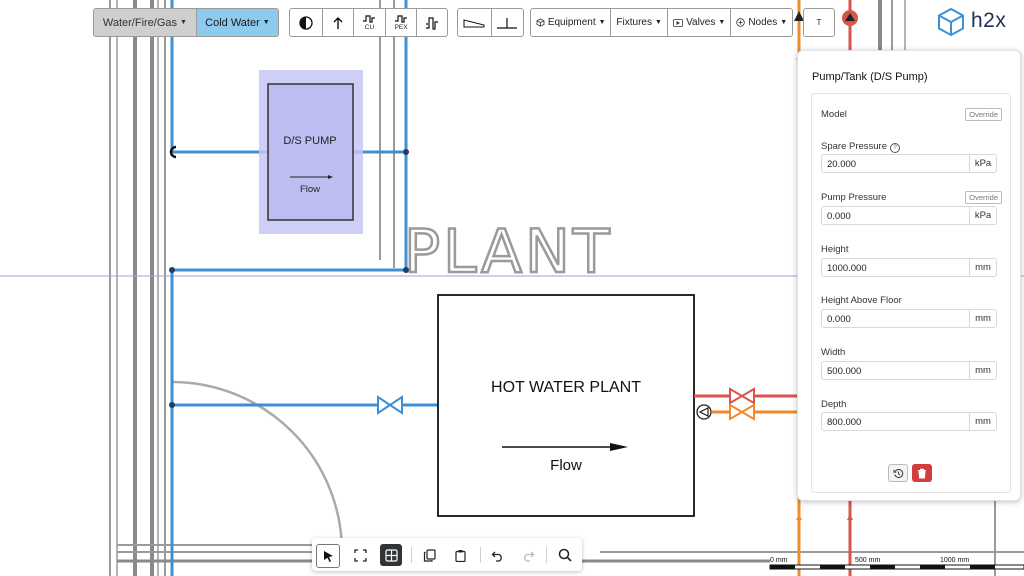 The width and height of the screenshot is (1024, 576). I want to click on tee-tool-button, so click(506, 22).